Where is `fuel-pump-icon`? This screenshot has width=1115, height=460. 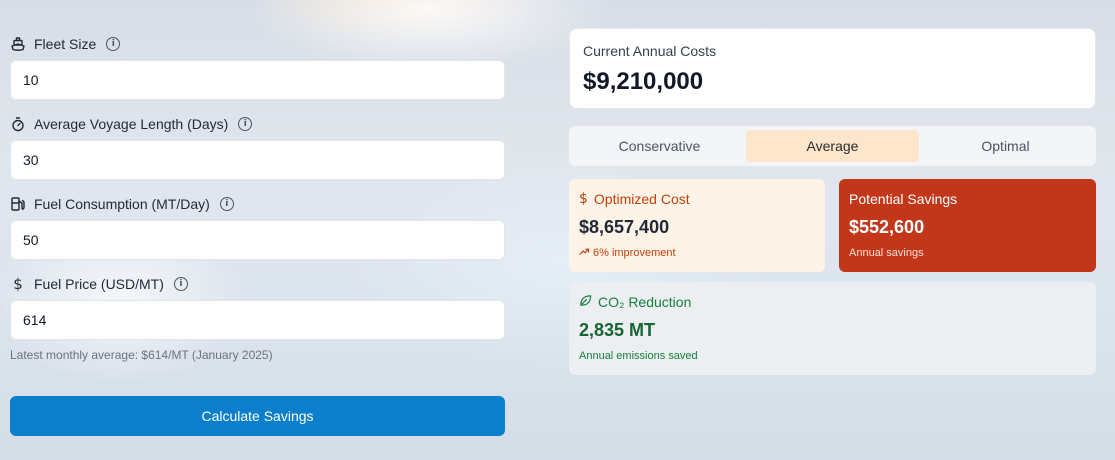 fuel-pump-icon is located at coordinates (18, 204).